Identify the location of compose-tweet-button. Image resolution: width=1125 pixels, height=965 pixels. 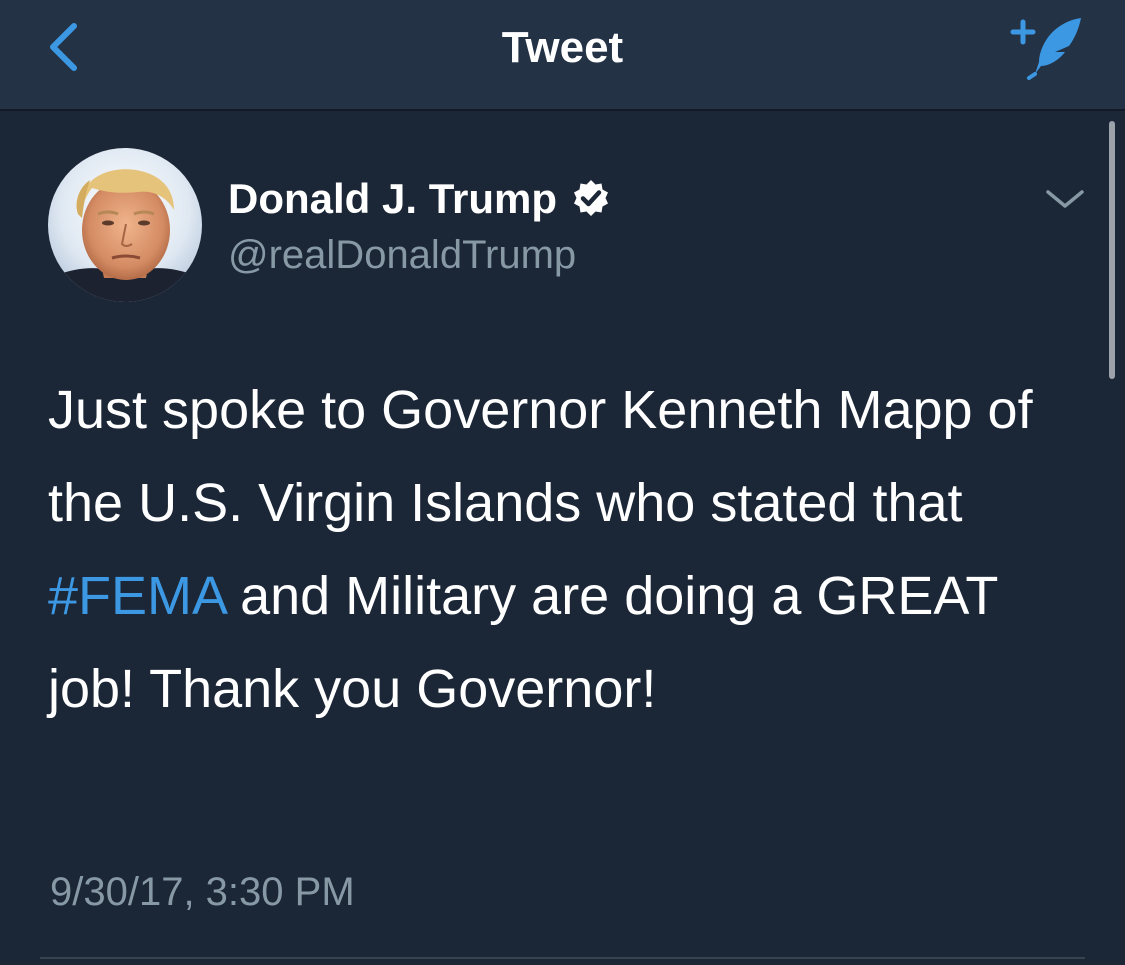
(1049, 49).